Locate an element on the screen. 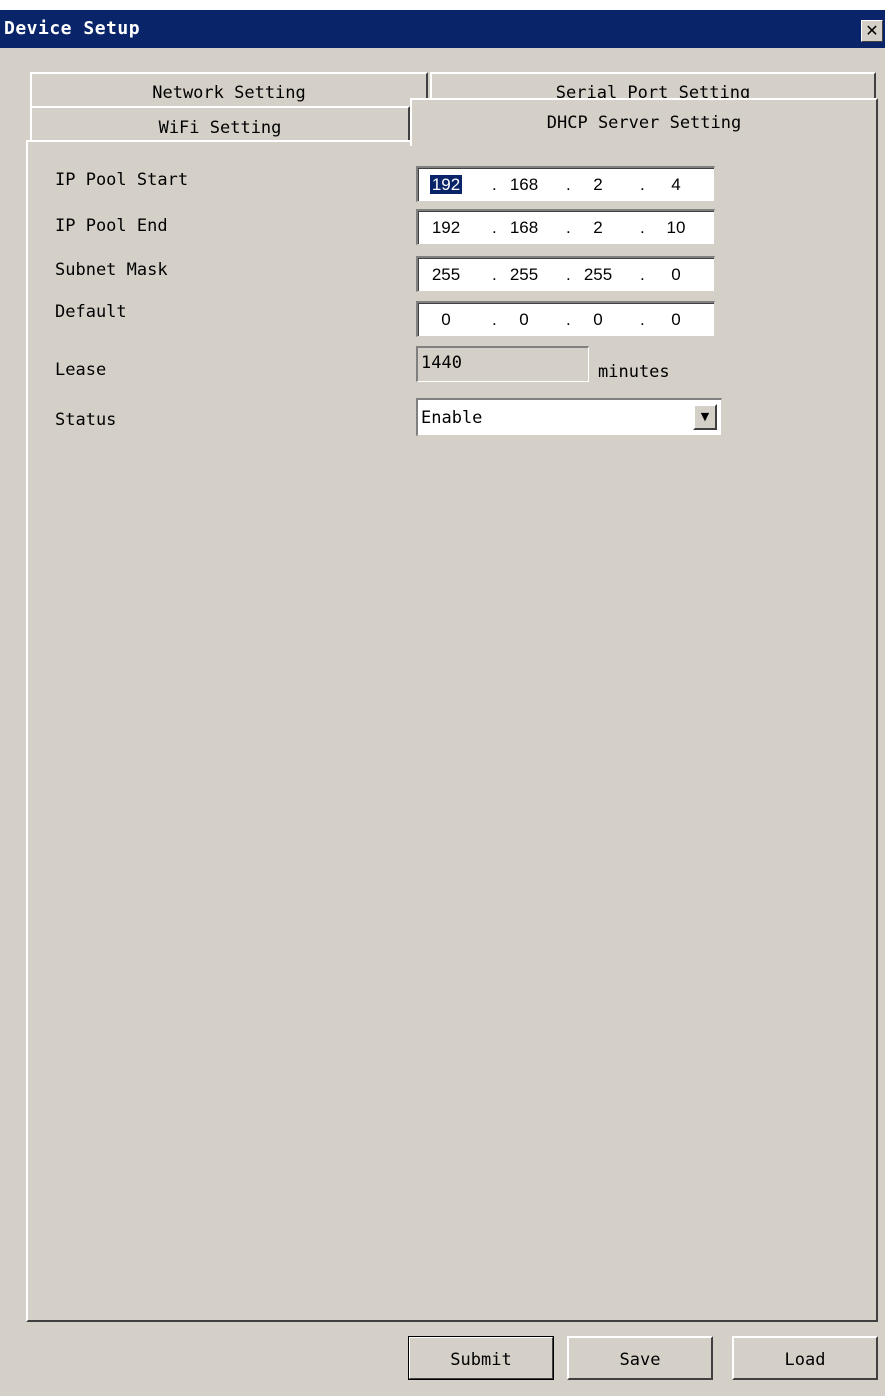 This screenshot has width=885, height=1396. tab-network-setting: Network Setting is located at coordinates (229, 89).